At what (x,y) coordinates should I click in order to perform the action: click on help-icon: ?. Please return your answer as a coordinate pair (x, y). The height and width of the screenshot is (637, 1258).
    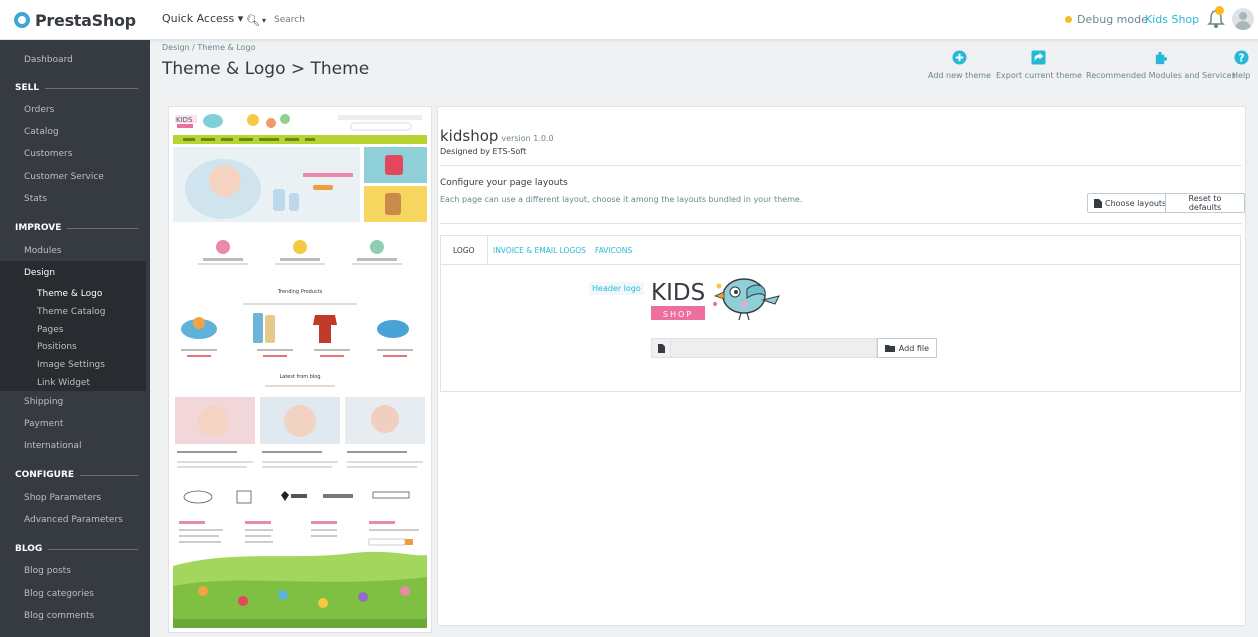
    Looking at the image, I should click on (1241, 57).